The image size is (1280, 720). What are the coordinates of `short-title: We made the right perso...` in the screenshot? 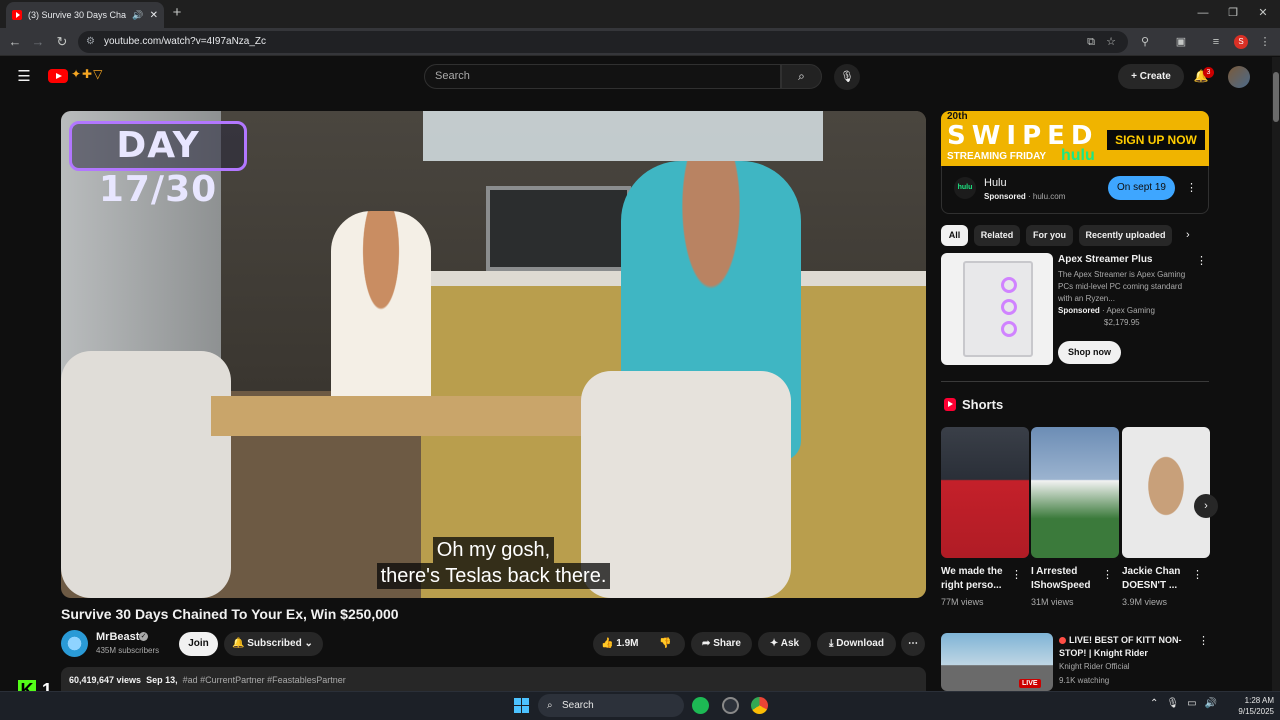 It's located at (978, 579).